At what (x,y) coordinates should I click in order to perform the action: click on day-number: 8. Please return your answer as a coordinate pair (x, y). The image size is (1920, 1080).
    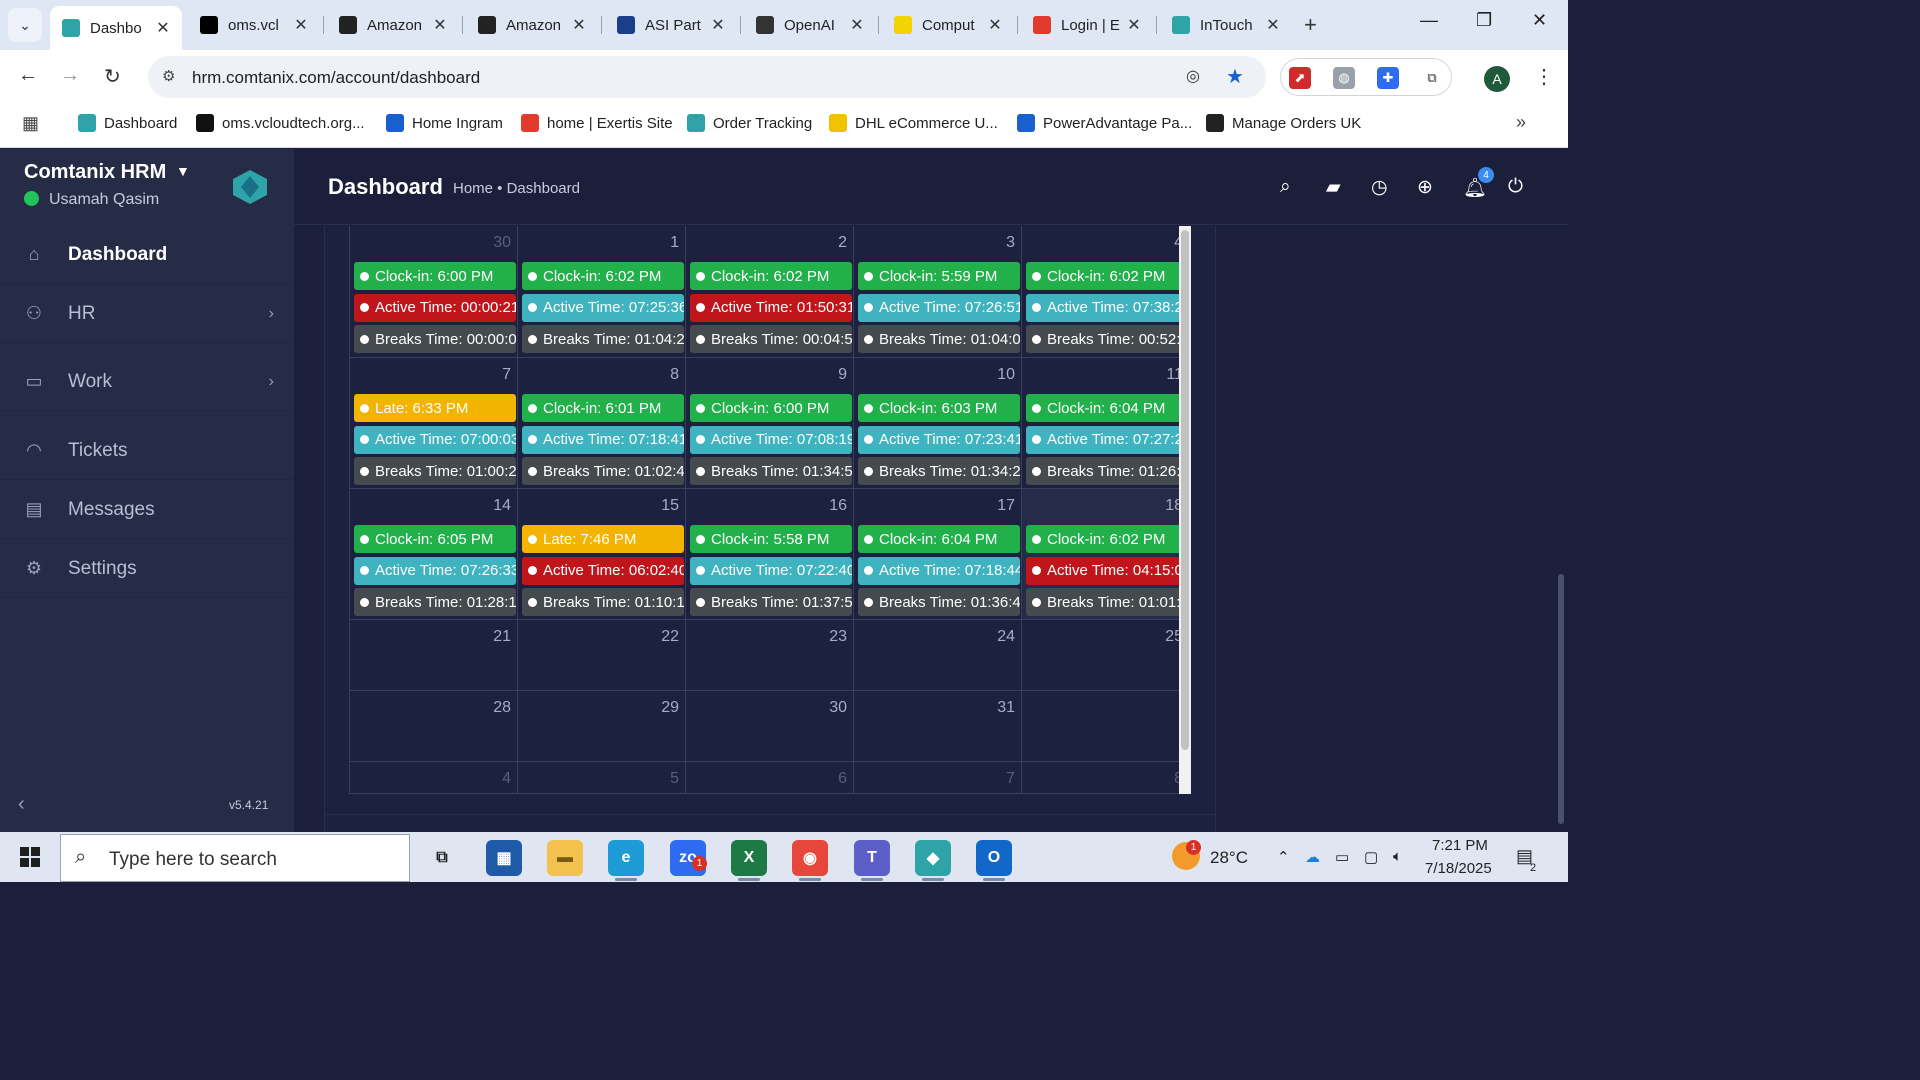
    Looking at the image, I should click on (674, 375).